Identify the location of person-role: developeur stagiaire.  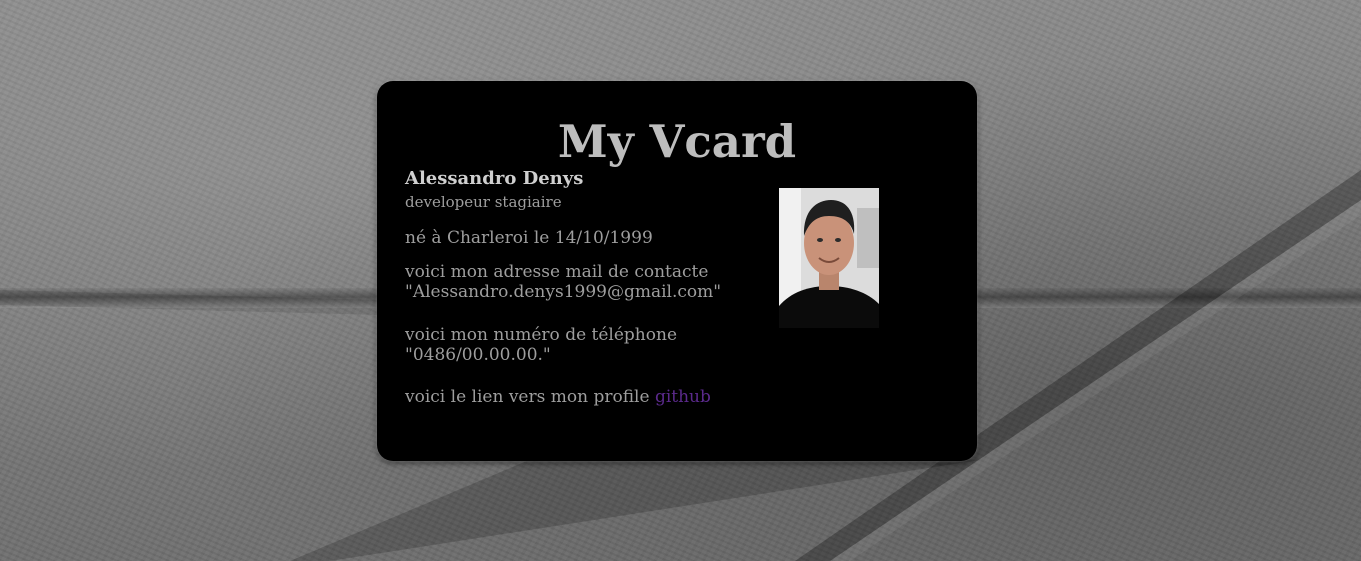
(483, 202).